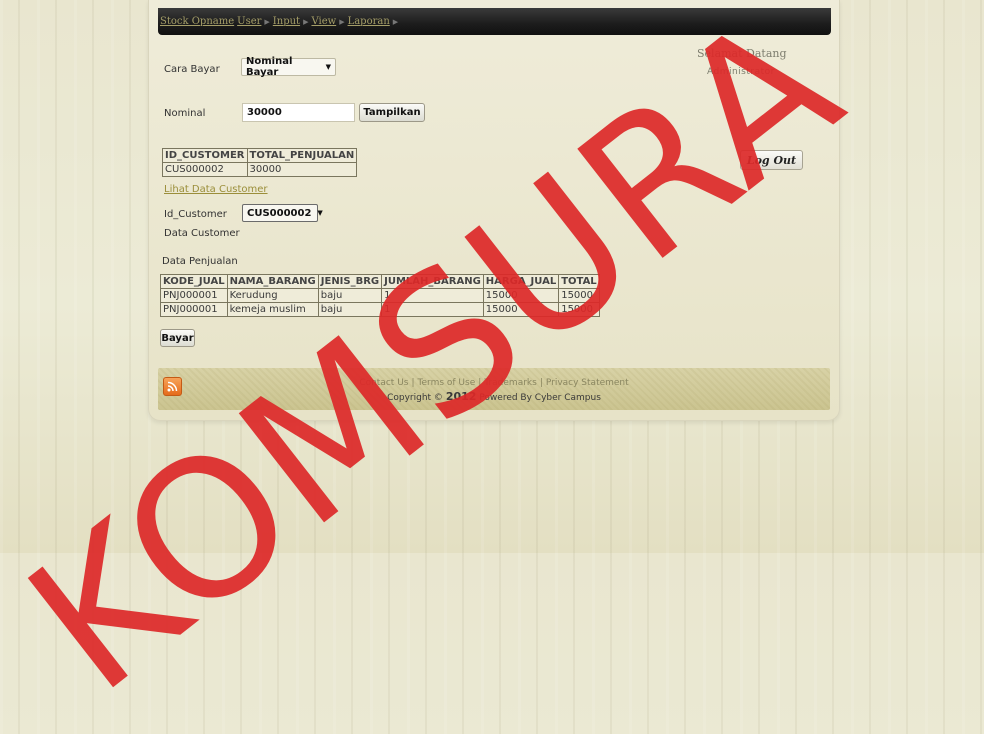  What do you see at coordinates (383, 383) in the screenshot?
I see `contact-us-link: Contact Us` at bounding box center [383, 383].